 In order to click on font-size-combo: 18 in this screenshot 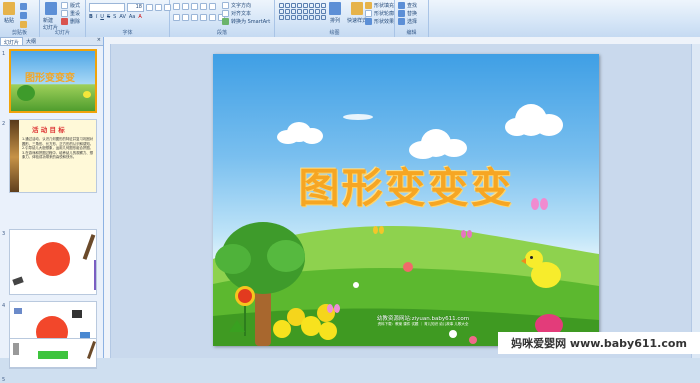, I will do `click(135, 7)`.